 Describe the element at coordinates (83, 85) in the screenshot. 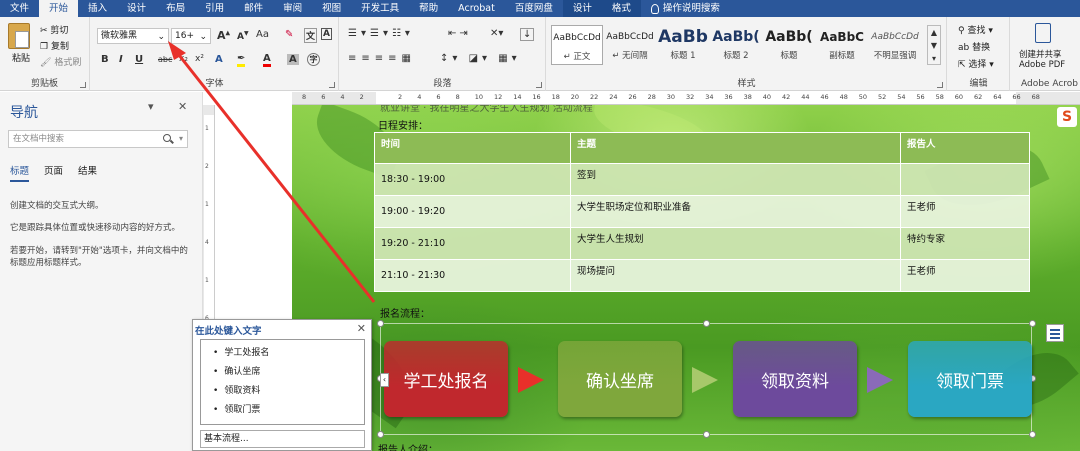

I see `clipboard-launcher-icon` at that location.